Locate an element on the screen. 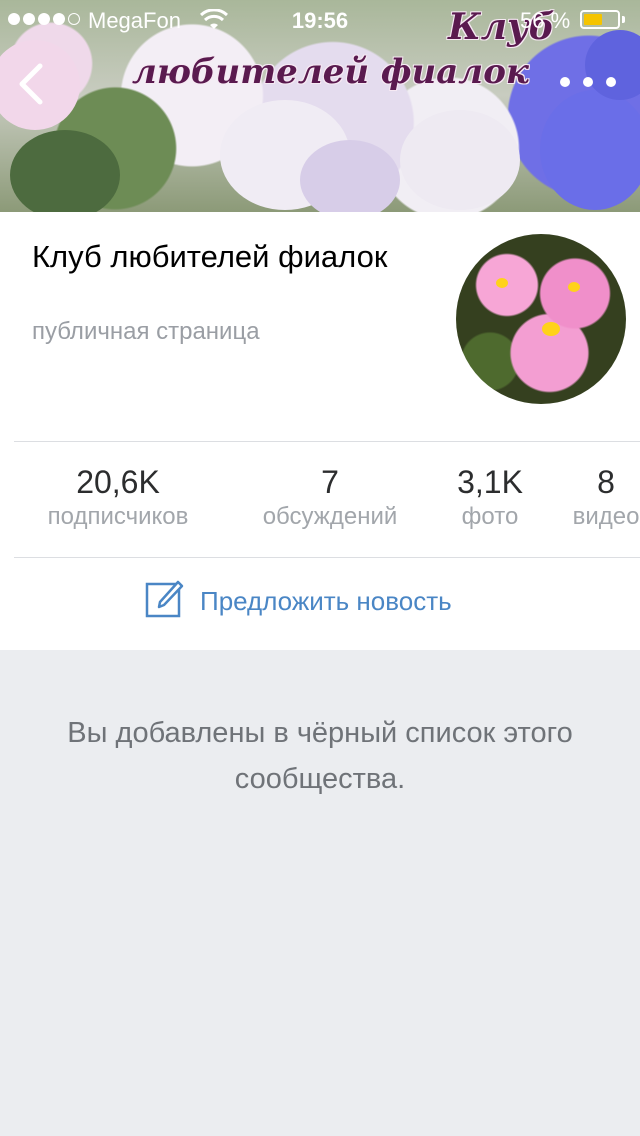  suggest-news-label: Предложить новость is located at coordinates (326, 601).